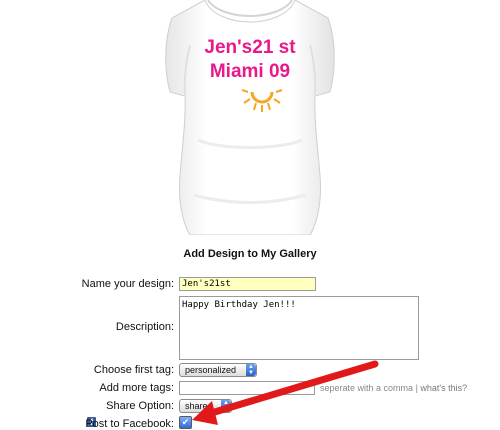  Describe the element at coordinates (250, 71) in the screenshot. I see `shirt-print-line2: Miami 09` at that location.